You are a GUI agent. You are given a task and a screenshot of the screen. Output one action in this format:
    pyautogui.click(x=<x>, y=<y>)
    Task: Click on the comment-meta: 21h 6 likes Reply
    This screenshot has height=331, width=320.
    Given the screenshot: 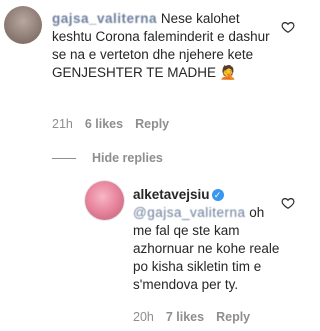 What is the action you would take?
    pyautogui.click(x=110, y=124)
    